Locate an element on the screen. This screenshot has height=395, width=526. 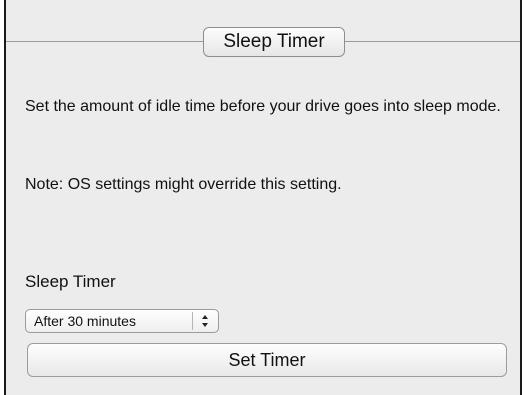
sleep-timer-label: Sleep Timer is located at coordinates (70, 281).